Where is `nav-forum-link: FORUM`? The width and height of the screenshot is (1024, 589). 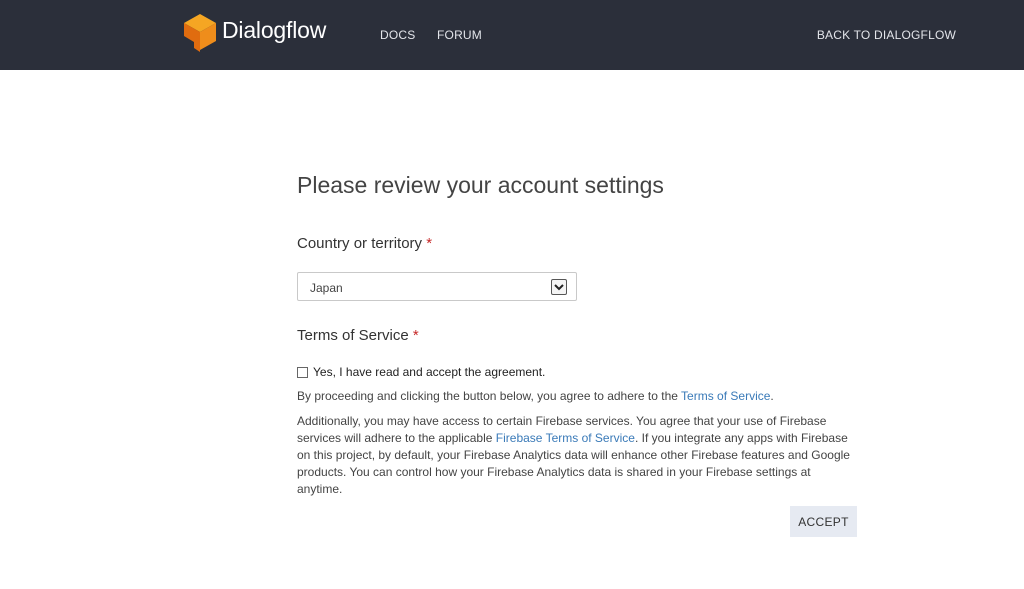
nav-forum-link: FORUM is located at coordinates (459, 35).